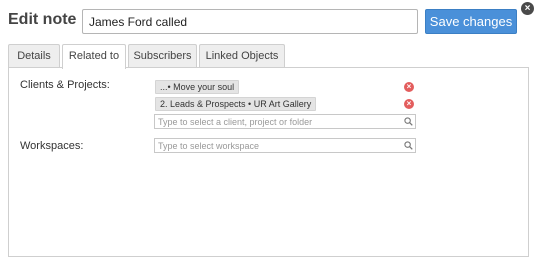 The image size is (537, 262). I want to click on tab-linked-objects: Linked Objects, so click(242, 56).